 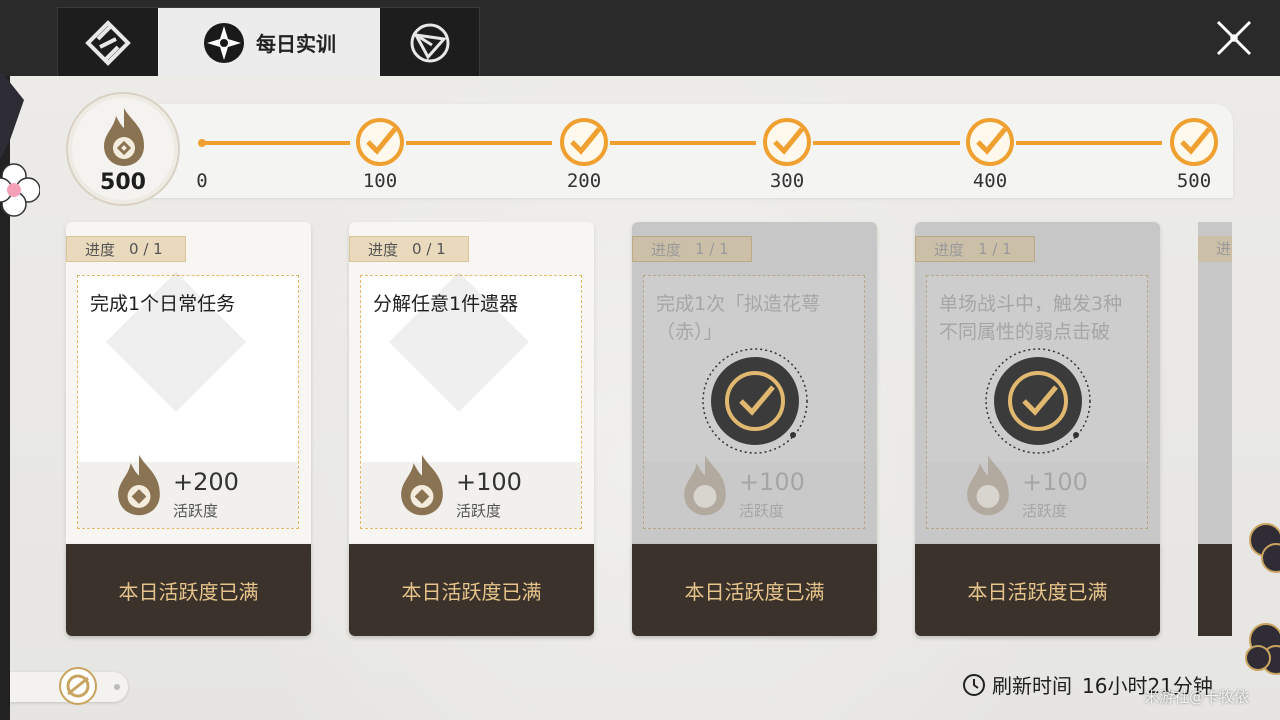 I want to click on close-button, so click(x=1234, y=38).